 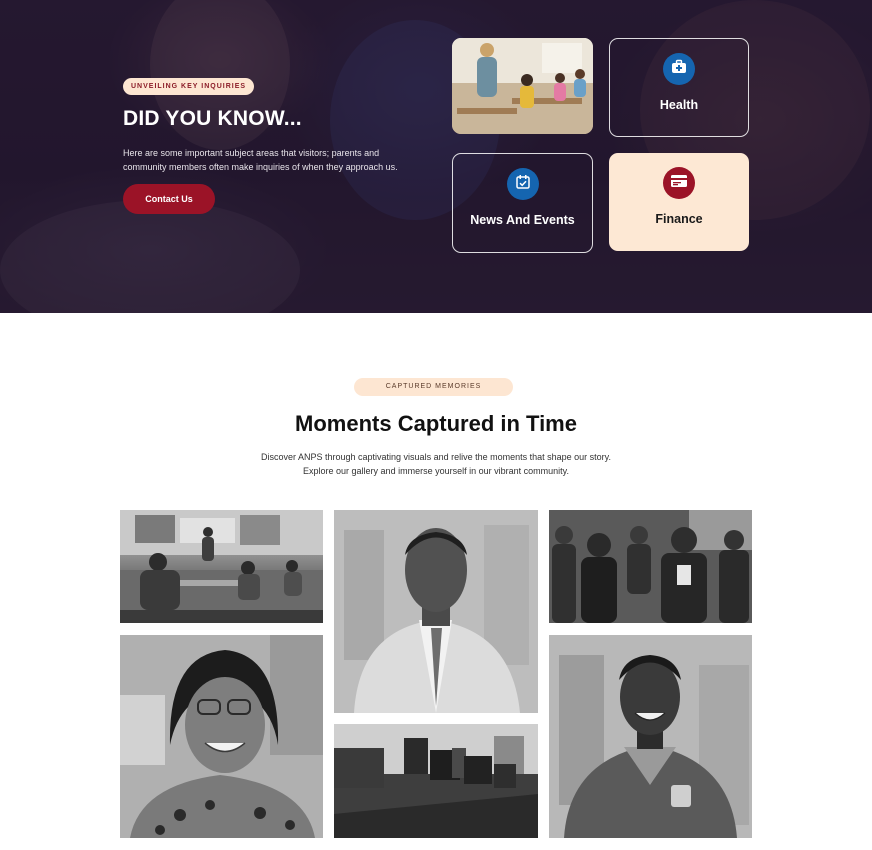 I want to click on gallery-image-woman-portrait, so click(x=221, y=736).